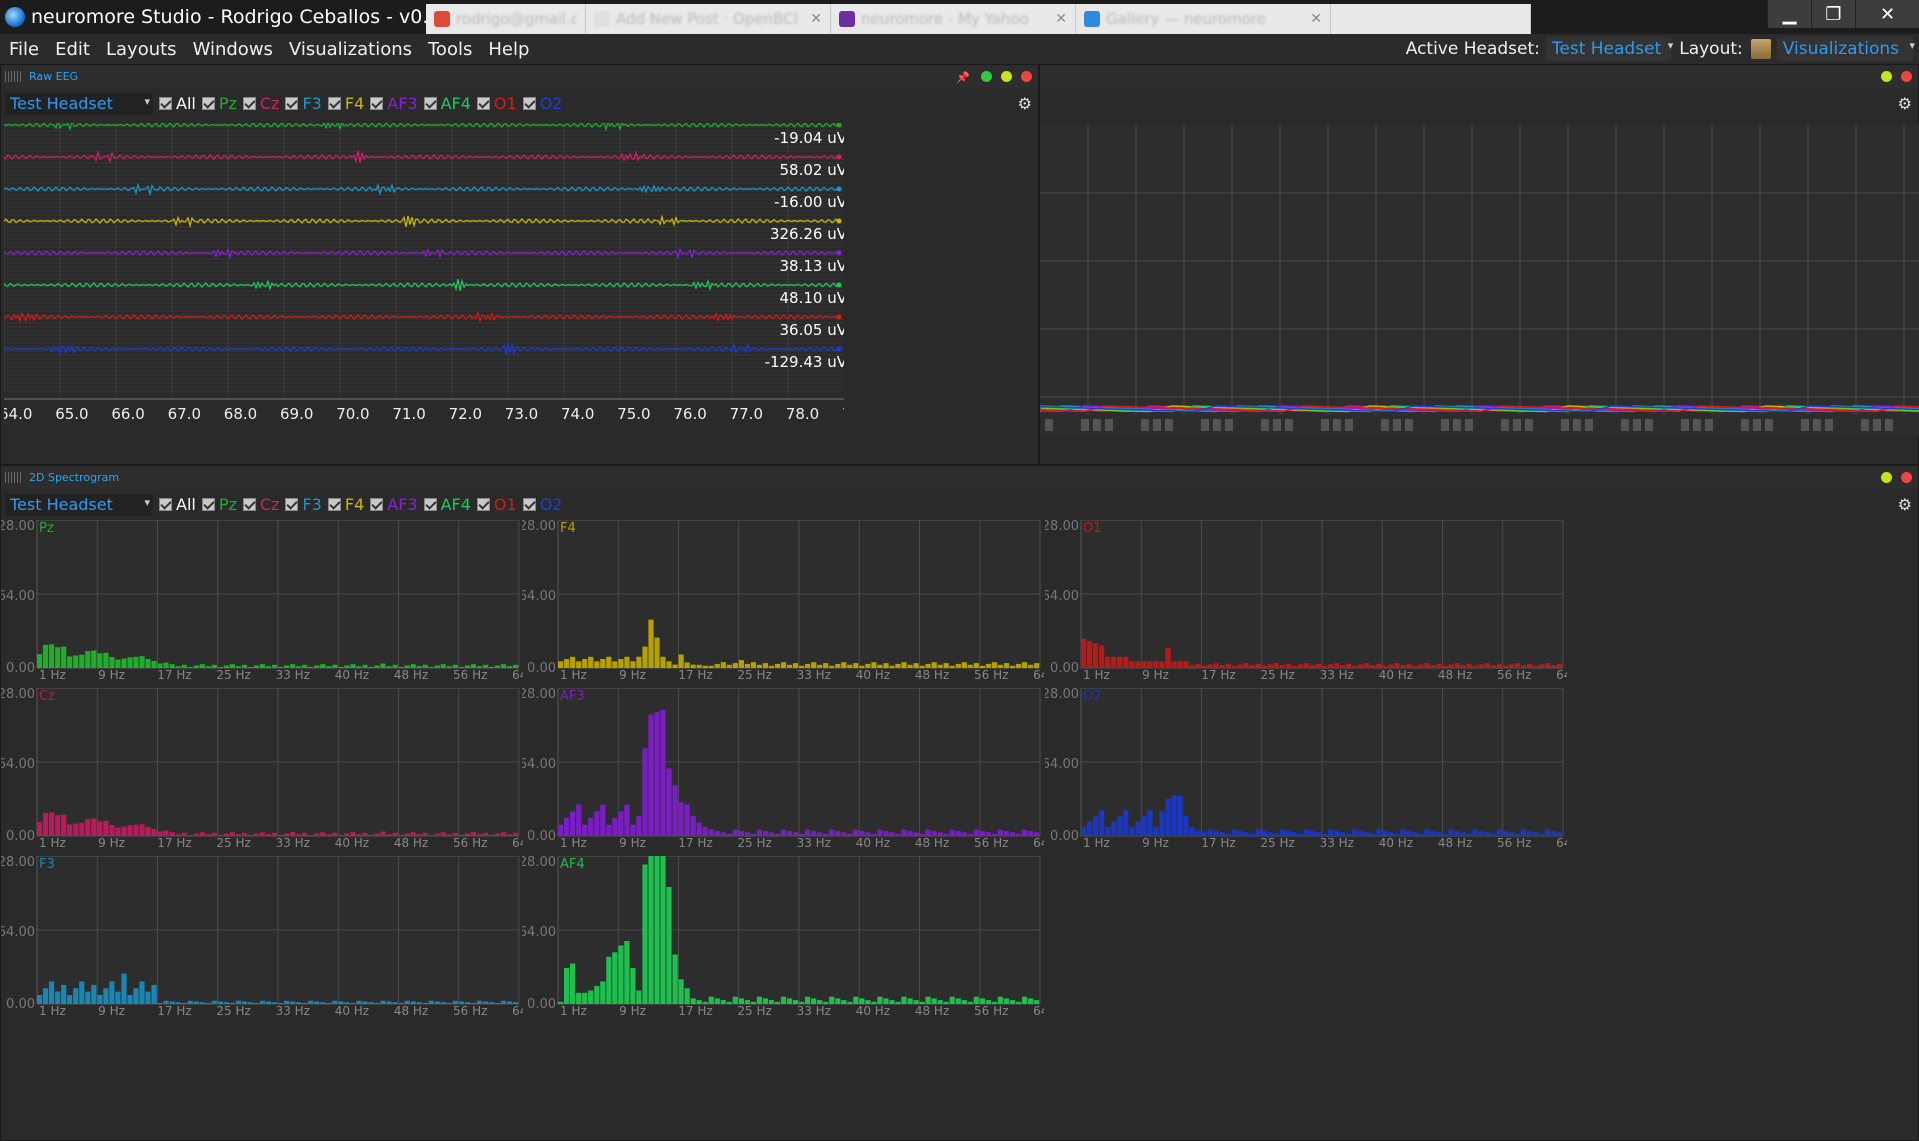 The width and height of the screenshot is (1919, 1141). Describe the element at coordinates (352, 675) in the screenshot. I see `x-axis-label: 40 Hz` at that location.